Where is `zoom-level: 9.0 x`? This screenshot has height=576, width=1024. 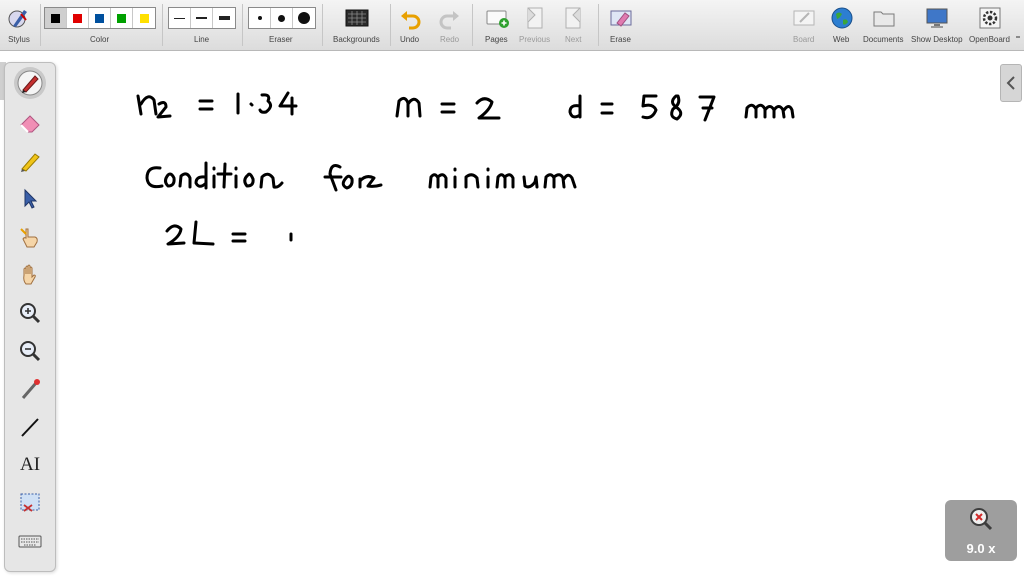 zoom-level: 9.0 x is located at coordinates (981, 548).